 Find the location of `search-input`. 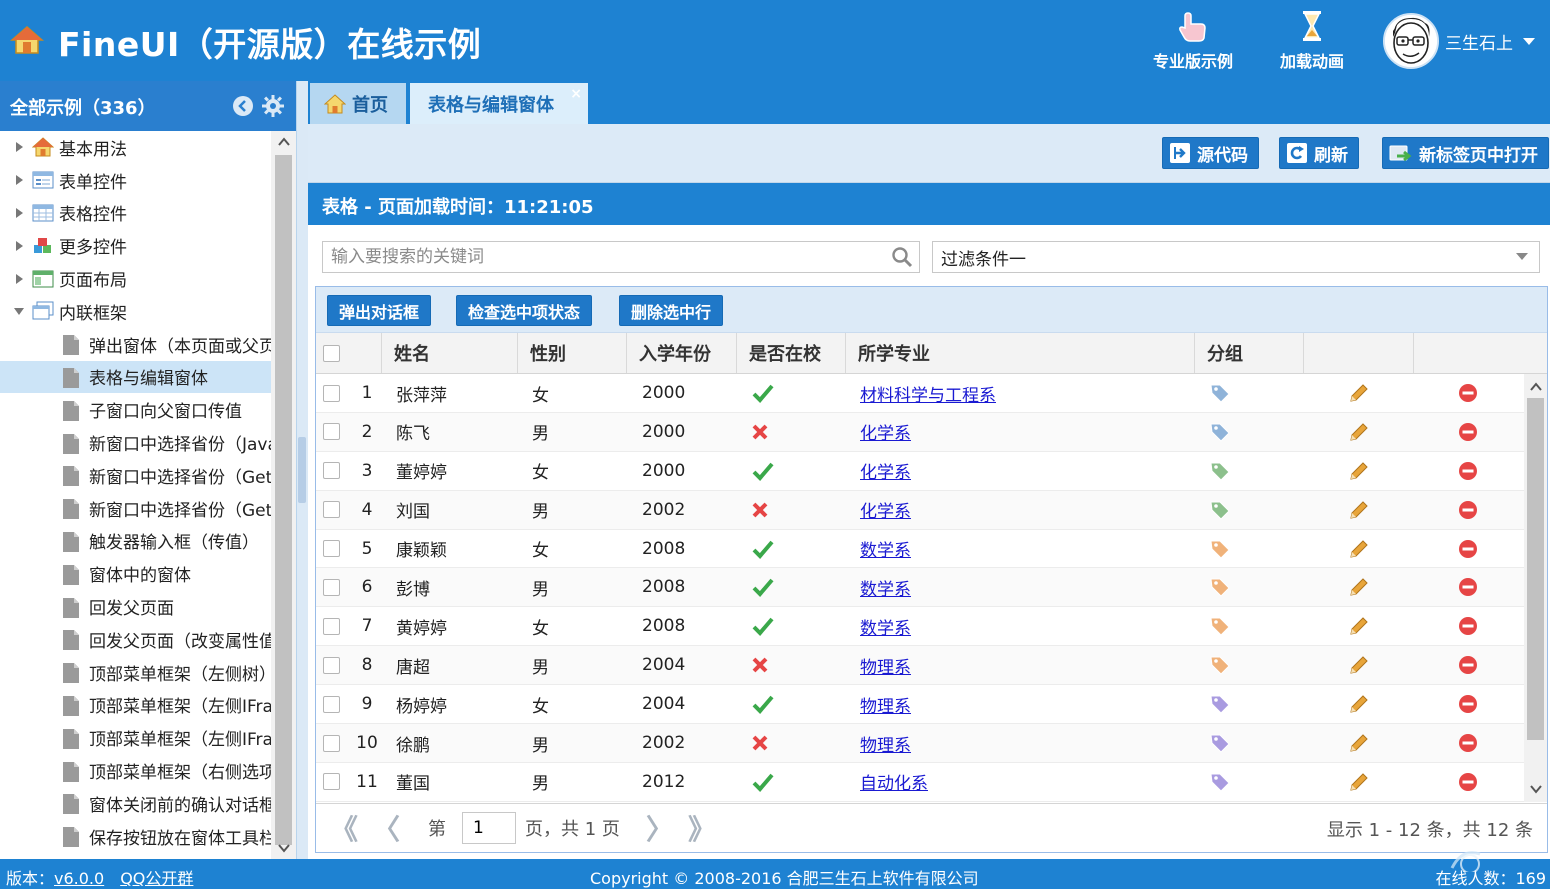

search-input is located at coordinates (604, 257).